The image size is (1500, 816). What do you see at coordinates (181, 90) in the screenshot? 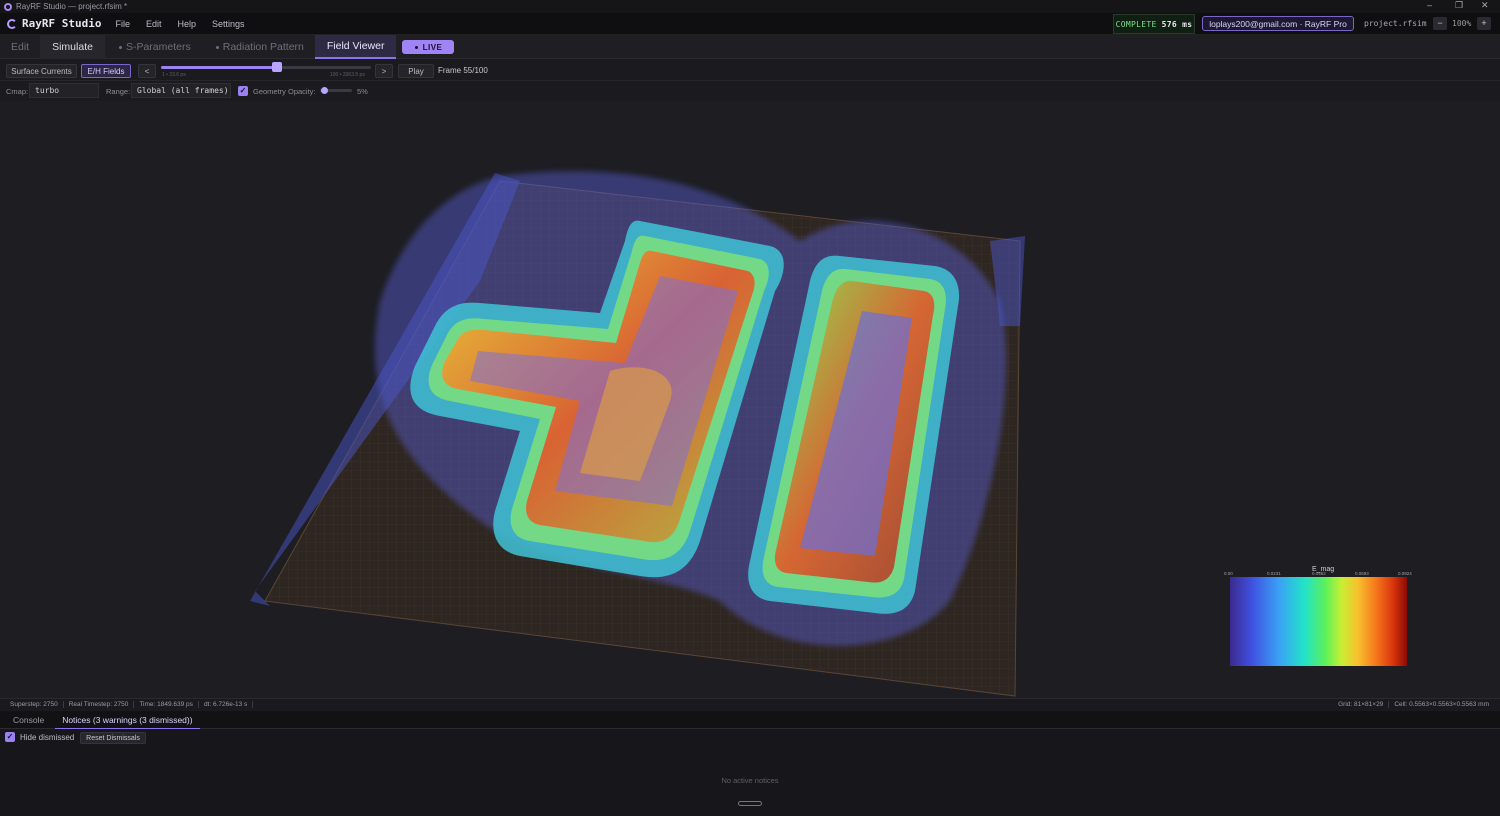
I see `range-select: Global (all frames)` at bounding box center [181, 90].